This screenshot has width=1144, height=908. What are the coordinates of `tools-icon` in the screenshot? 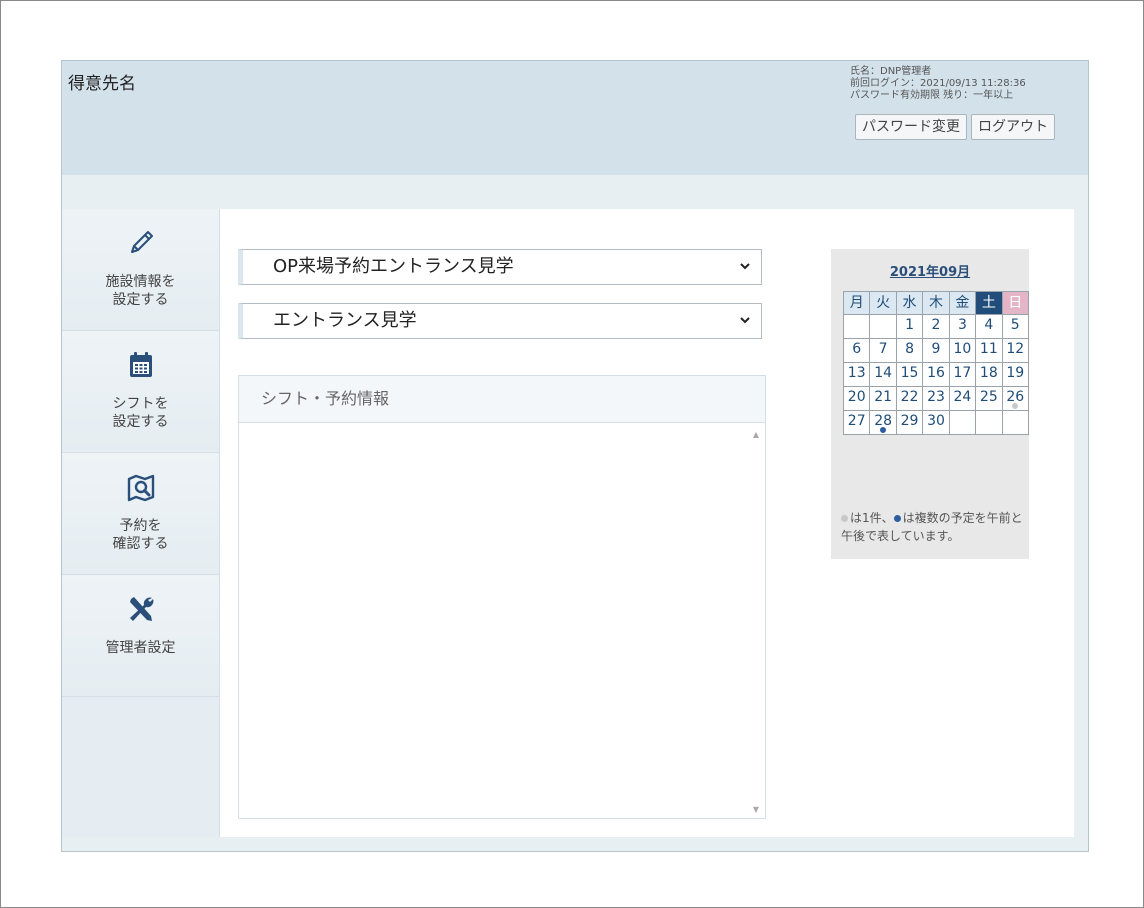 It's located at (141, 609).